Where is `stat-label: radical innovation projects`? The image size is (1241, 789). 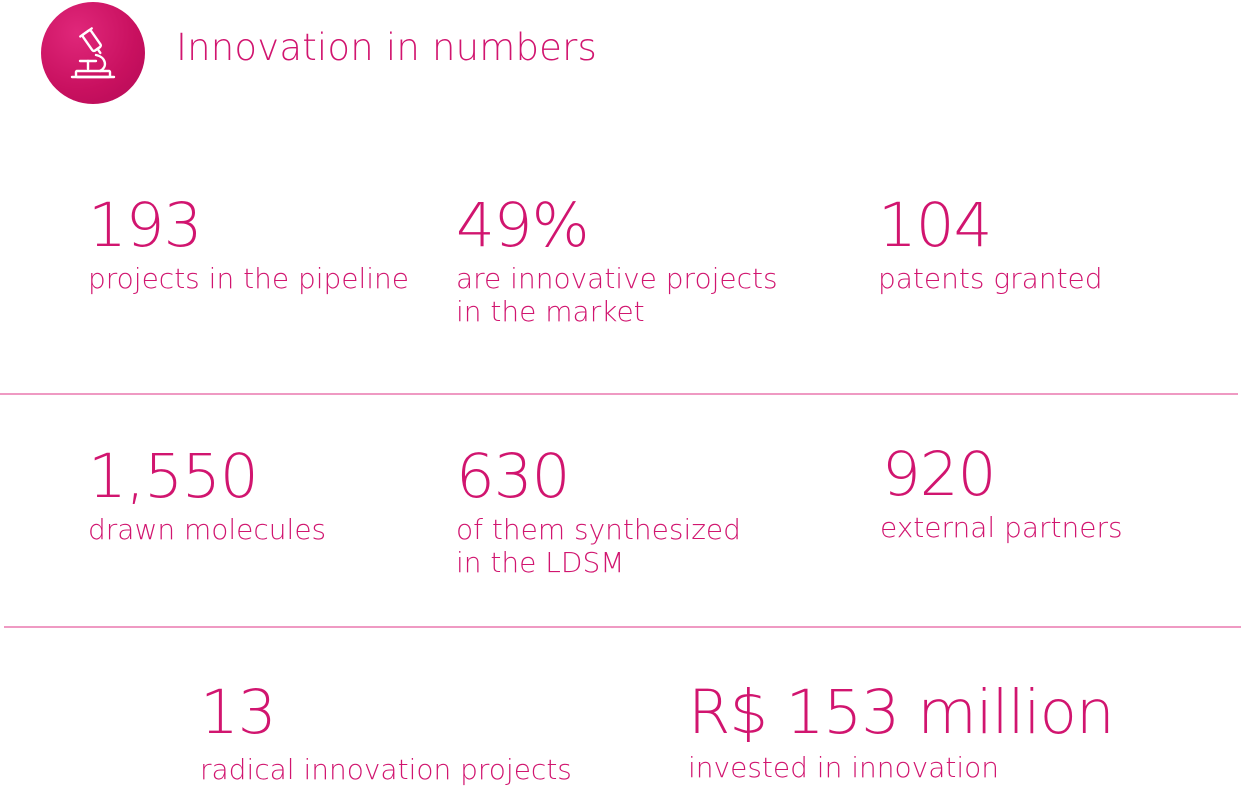 stat-label: radical innovation projects is located at coordinates (386, 769).